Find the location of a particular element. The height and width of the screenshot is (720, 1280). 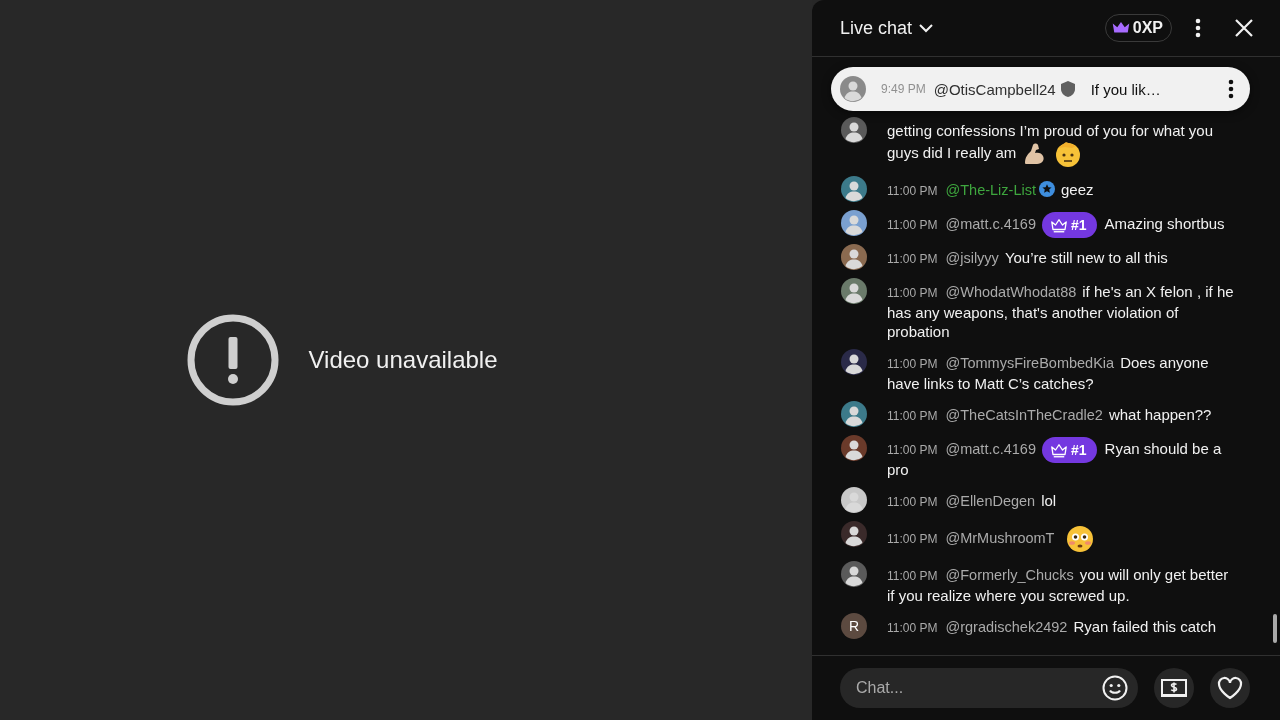

avatar-initial: R is located at coordinates (854, 626).